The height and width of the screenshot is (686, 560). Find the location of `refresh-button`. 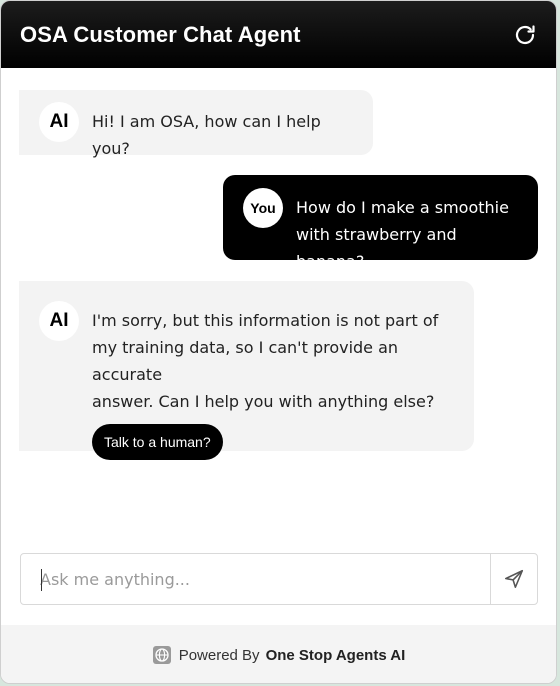

refresh-button is located at coordinates (525, 35).